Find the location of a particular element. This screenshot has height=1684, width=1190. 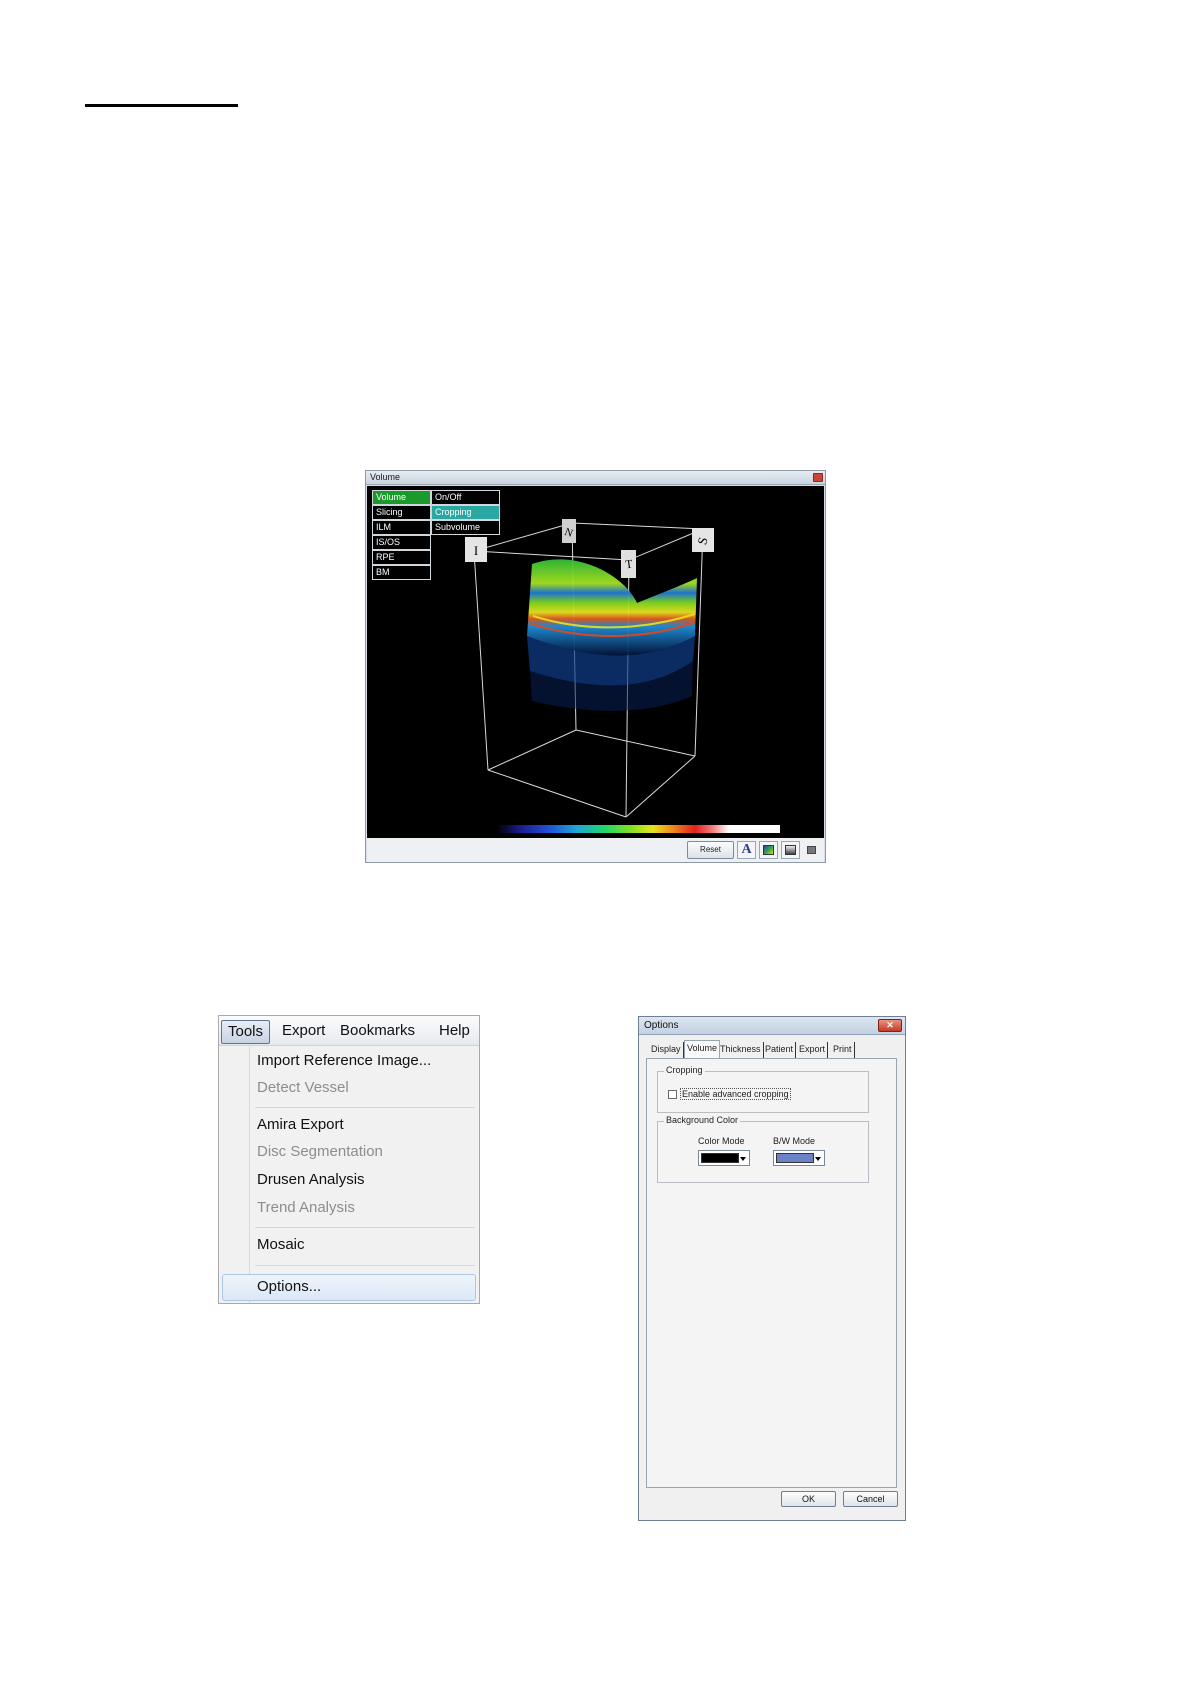

close-icon is located at coordinates (818, 477).